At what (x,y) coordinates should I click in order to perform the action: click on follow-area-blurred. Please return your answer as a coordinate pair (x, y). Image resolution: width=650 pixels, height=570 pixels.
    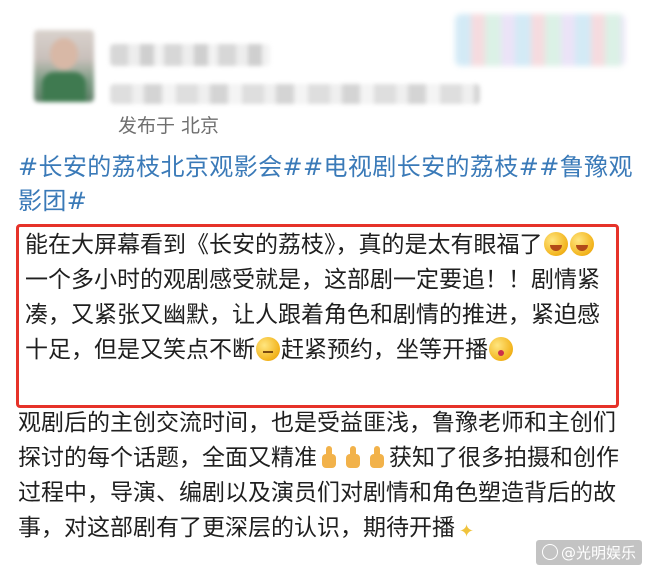
    Looking at the image, I should click on (540, 40).